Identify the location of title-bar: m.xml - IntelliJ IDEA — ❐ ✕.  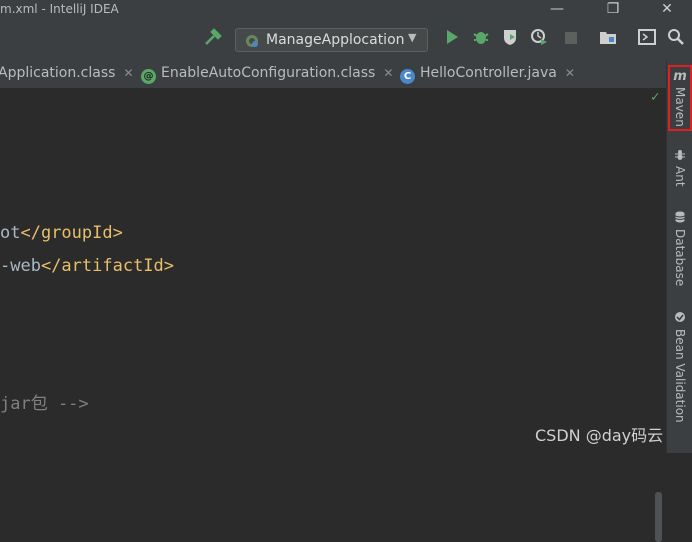
(346, 10).